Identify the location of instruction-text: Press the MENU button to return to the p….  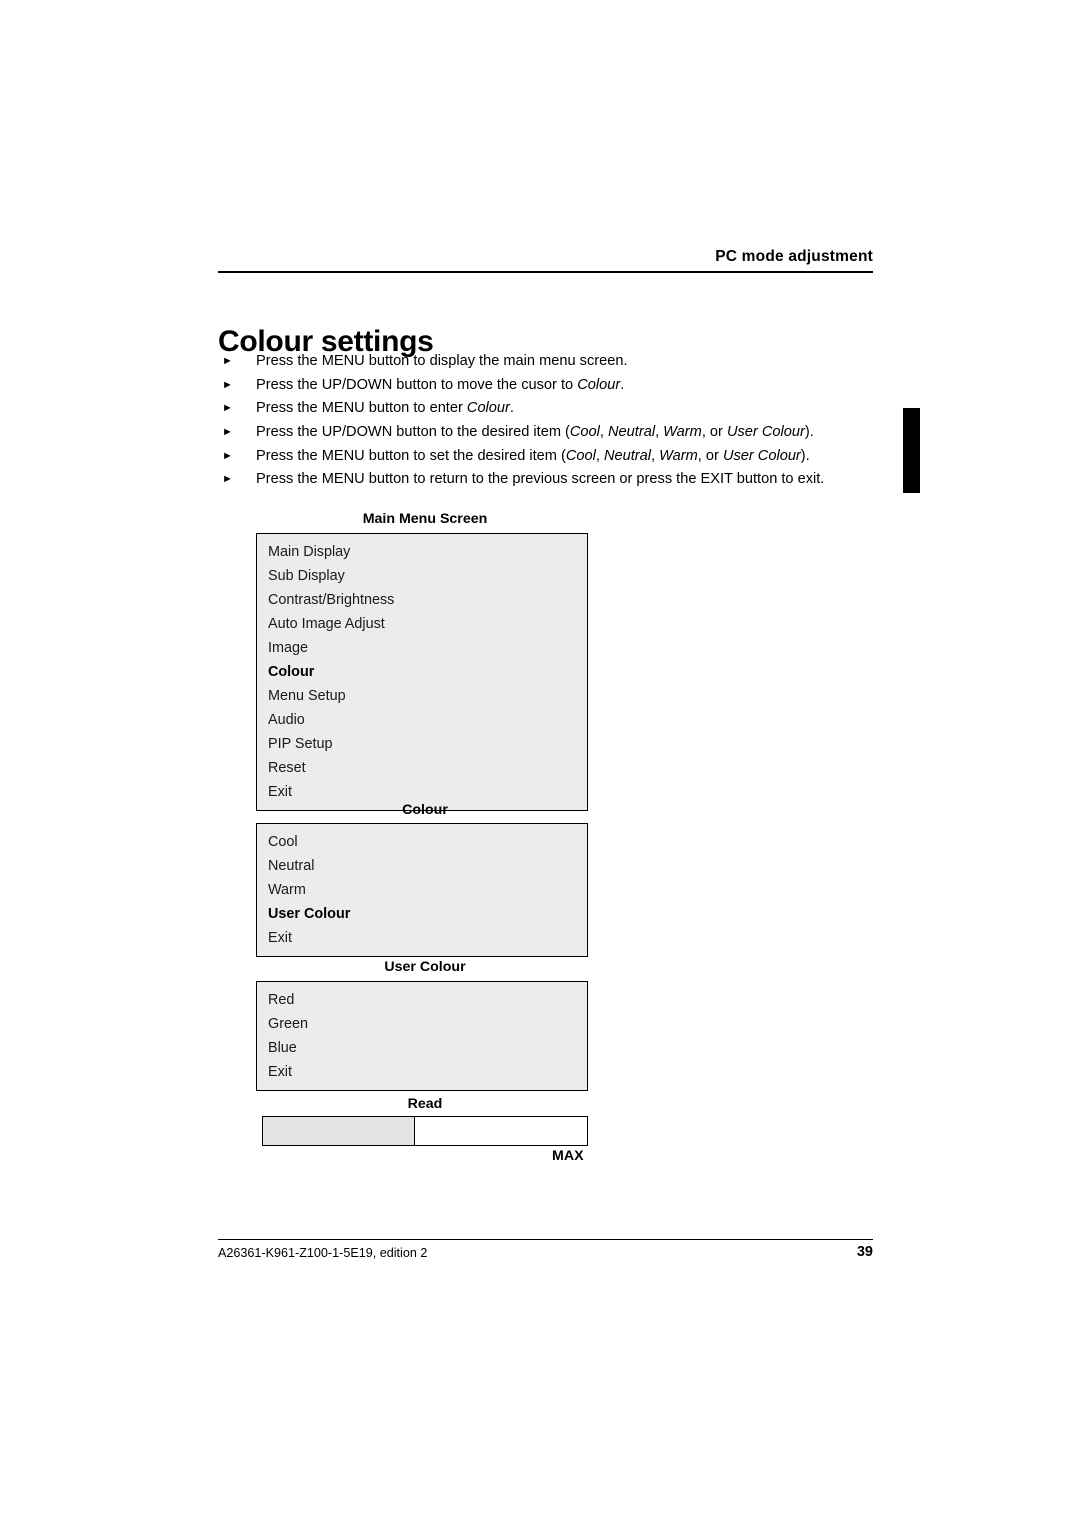
(540, 479).